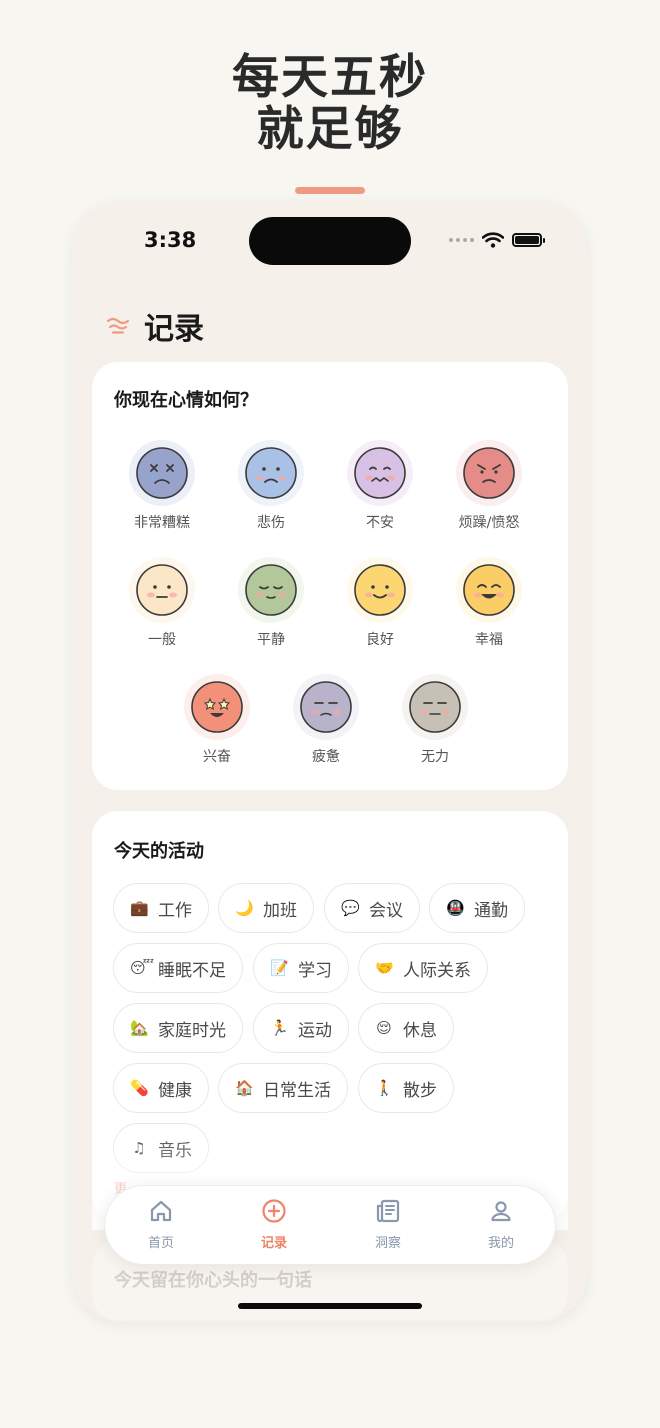  Describe the element at coordinates (489, 640) in the screenshot. I see `mood-label: 幸福` at that location.